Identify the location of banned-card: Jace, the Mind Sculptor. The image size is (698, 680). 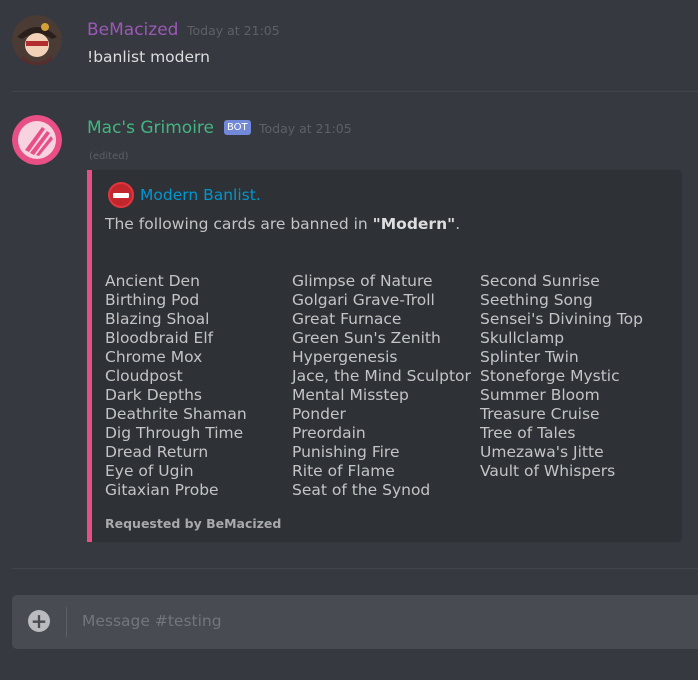
(381, 376).